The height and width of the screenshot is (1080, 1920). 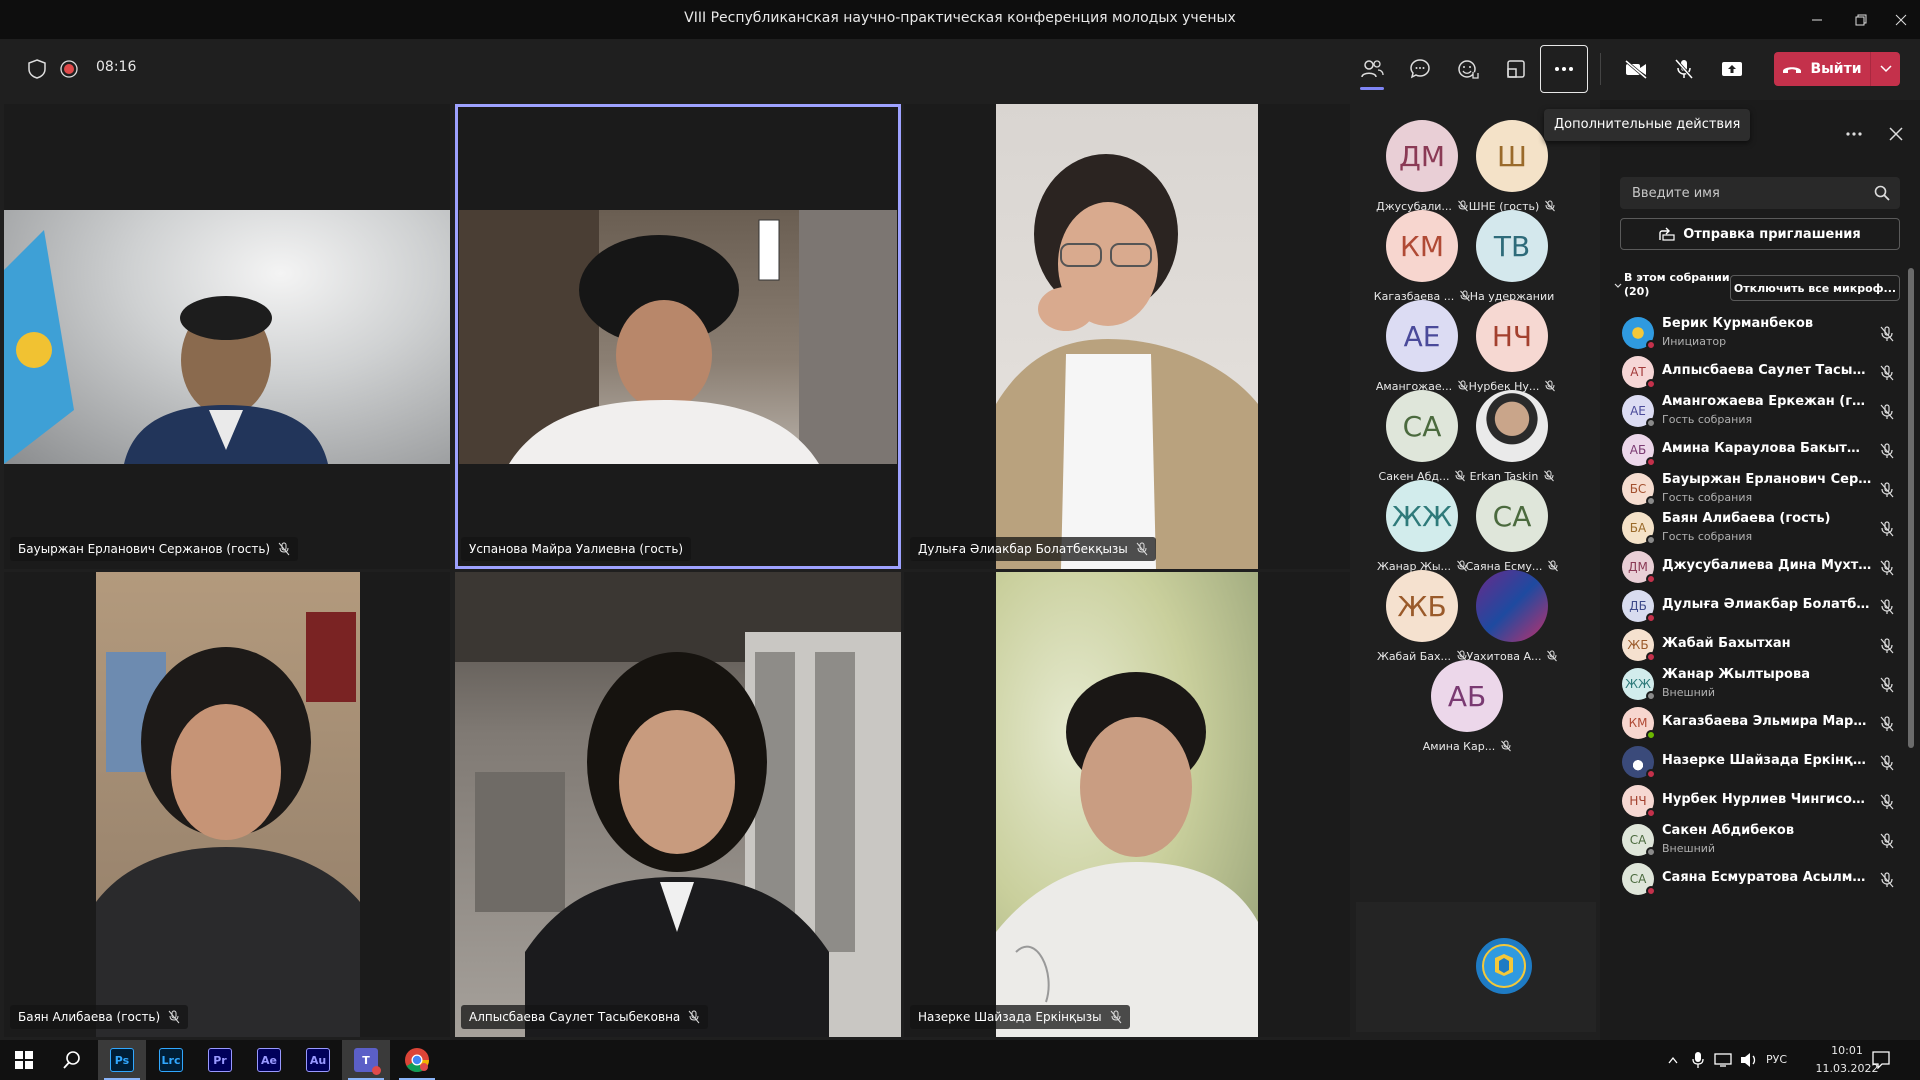 I want to click on send-invite-label: Отправка приглашения, so click(x=1772, y=234).